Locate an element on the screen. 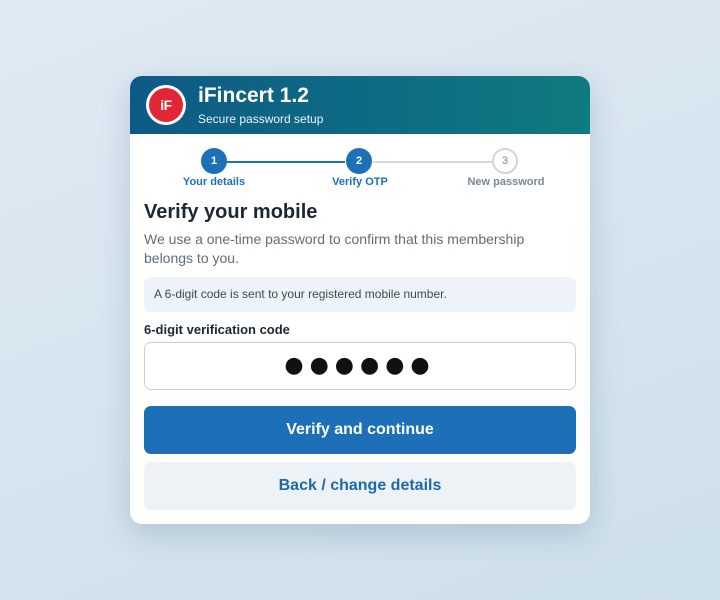 This screenshot has height=600, width=720. page-title: Verify your mobile is located at coordinates (231, 212).